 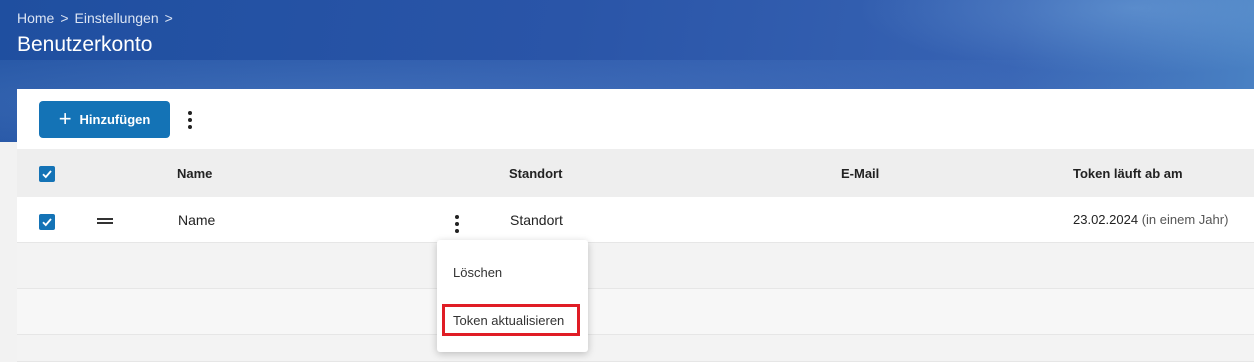 I want to click on row-context-menu: Löschen Token aktualisieren, so click(x=512, y=296).